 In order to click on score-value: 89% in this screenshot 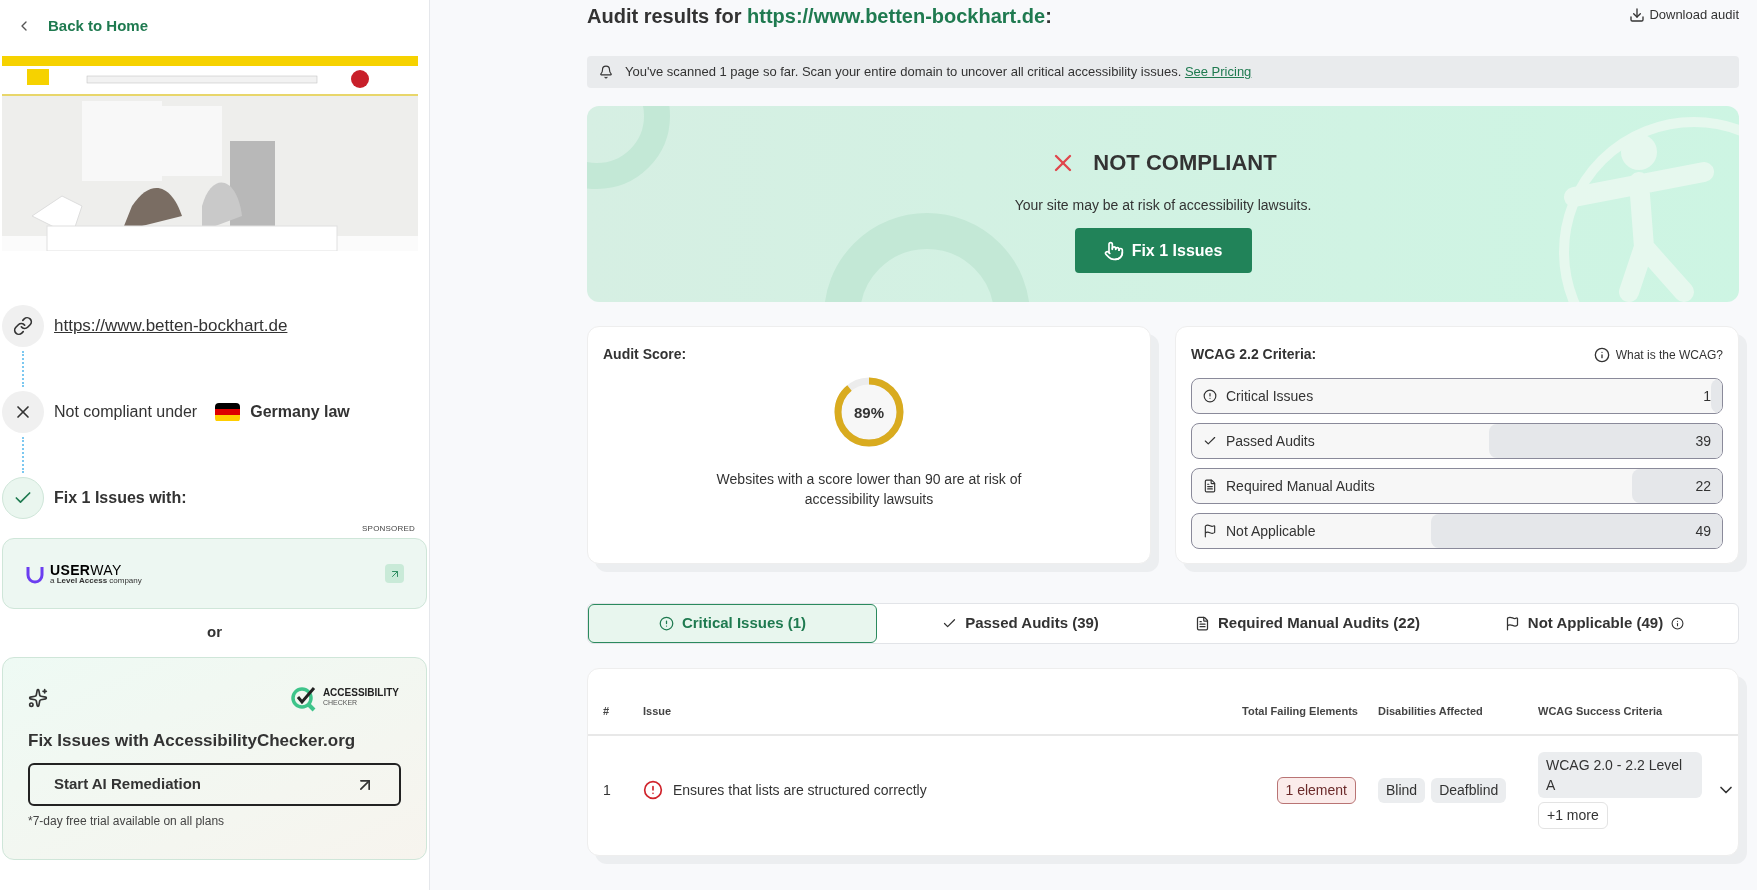, I will do `click(869, 412)`.